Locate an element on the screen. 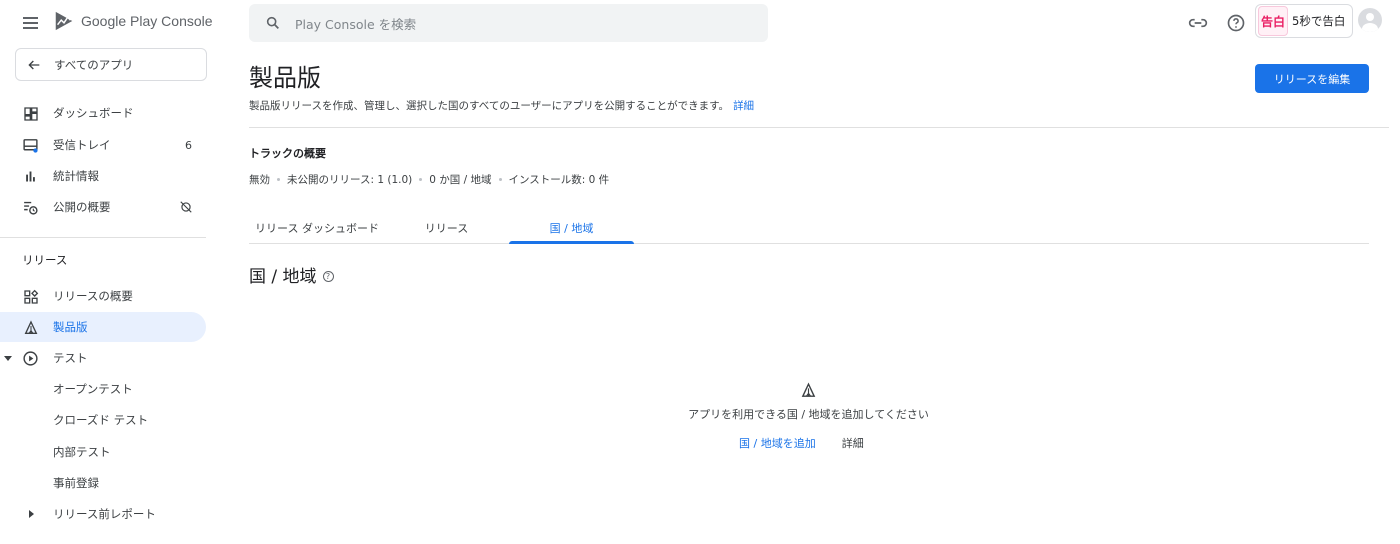 The height and width of the screenshot is (544, 1400). dashboard-icon is located at coordinates (30, 113).